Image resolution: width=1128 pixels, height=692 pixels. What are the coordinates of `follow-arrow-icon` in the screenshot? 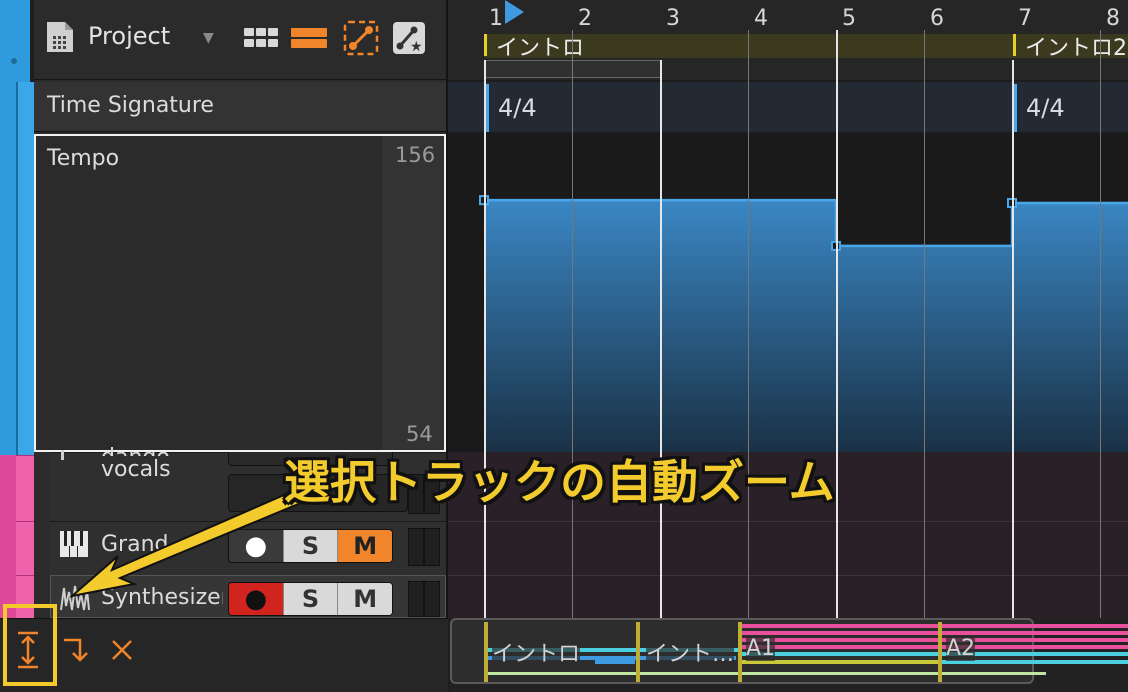 It's located at (77, 650).